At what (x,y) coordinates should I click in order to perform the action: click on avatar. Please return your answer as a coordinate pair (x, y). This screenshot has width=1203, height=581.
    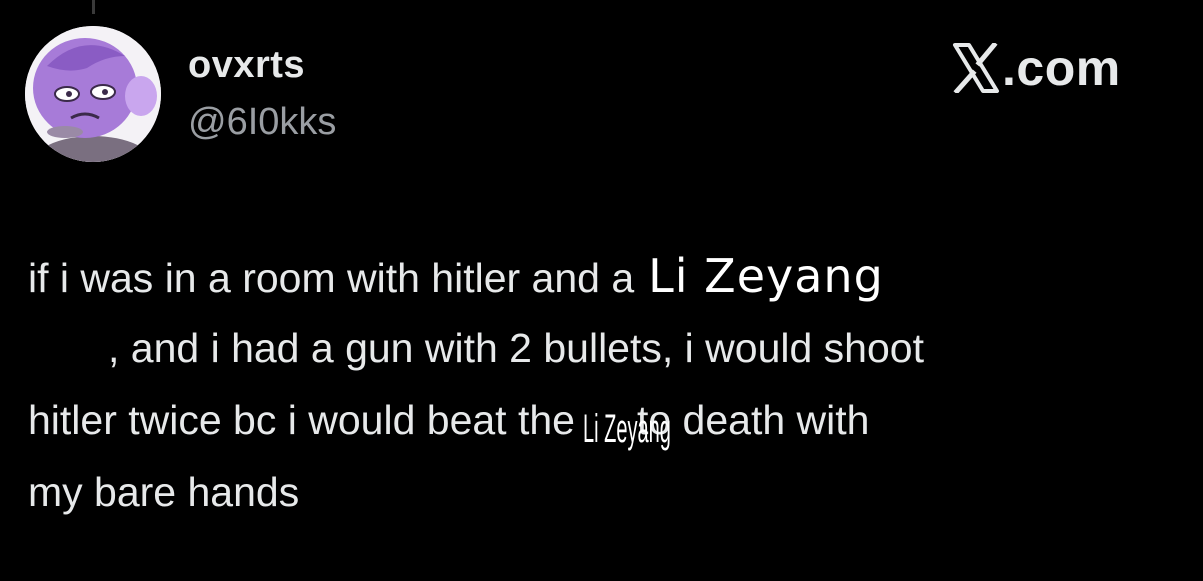
    Looking at the image, I should click on (93, 94).